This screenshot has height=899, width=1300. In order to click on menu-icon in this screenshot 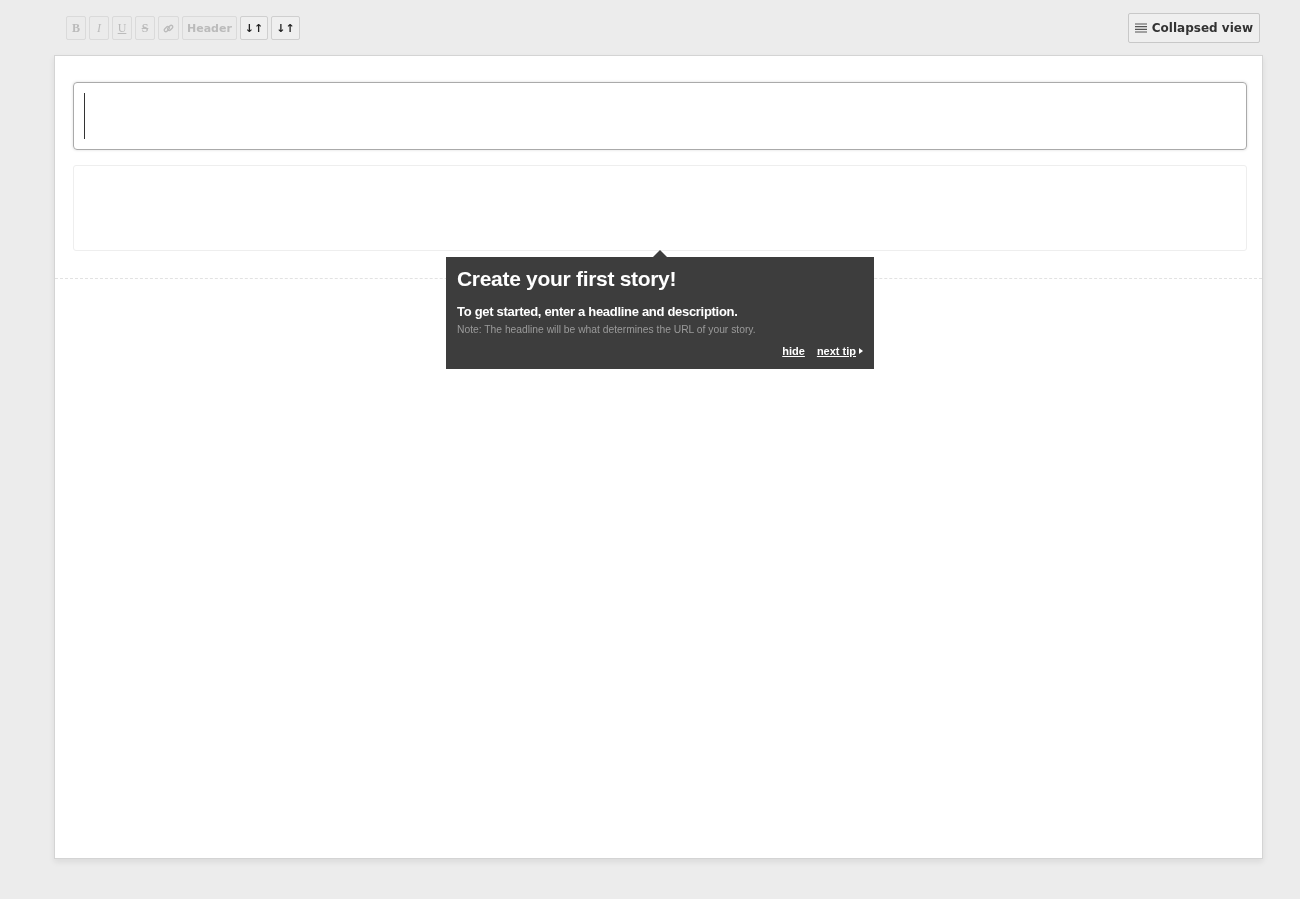, I will do `click(1140, 28)`.